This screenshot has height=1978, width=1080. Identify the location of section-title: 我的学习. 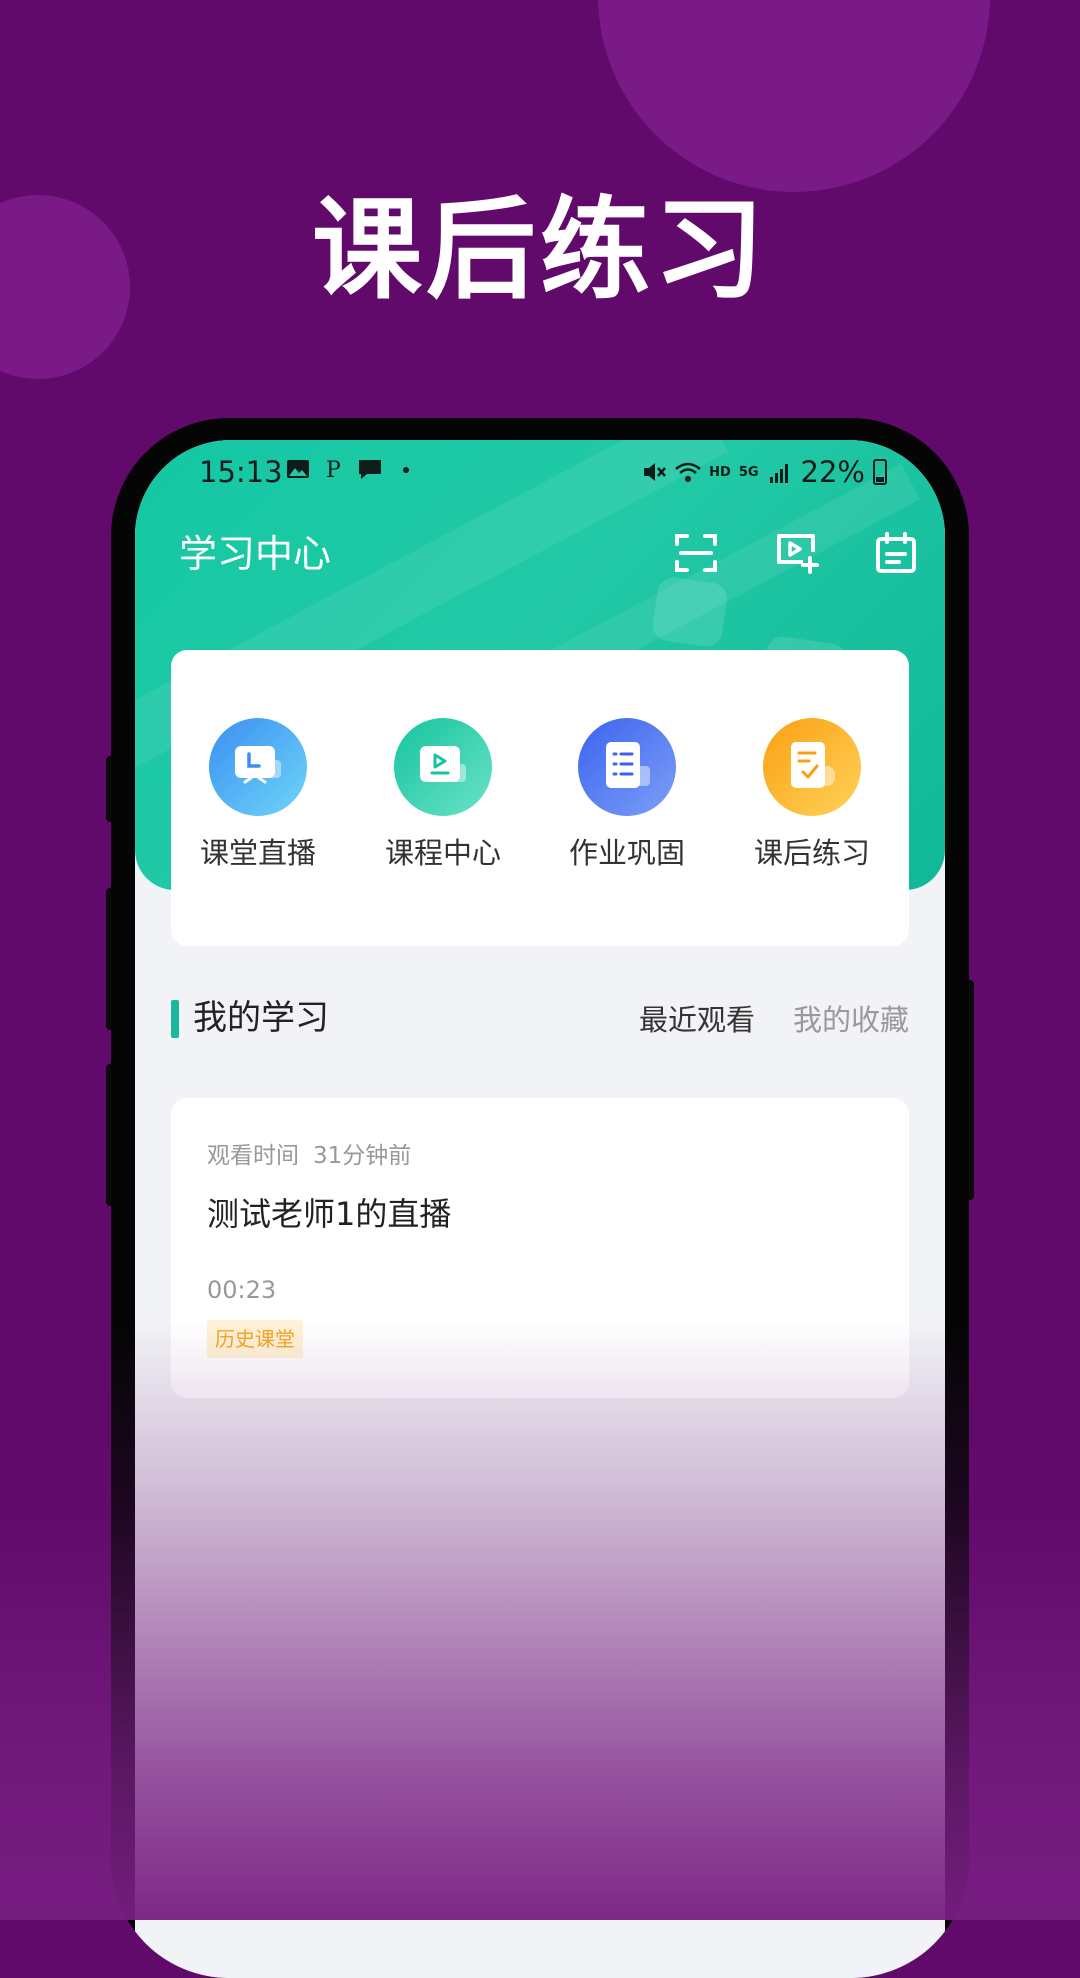
(261, 1018).